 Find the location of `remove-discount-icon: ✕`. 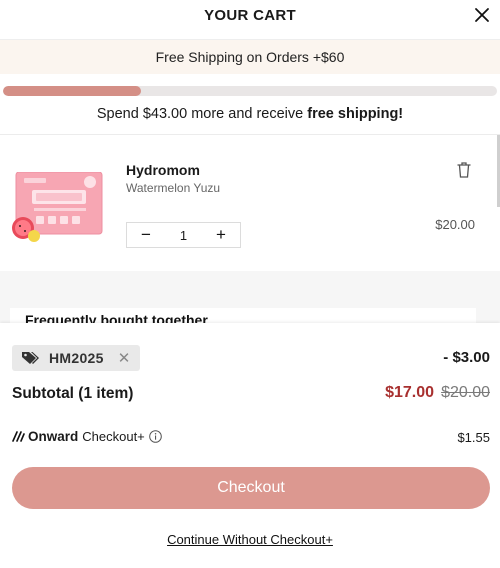

remove-discount-icon: ✕ is located at coordinates (124, 358).